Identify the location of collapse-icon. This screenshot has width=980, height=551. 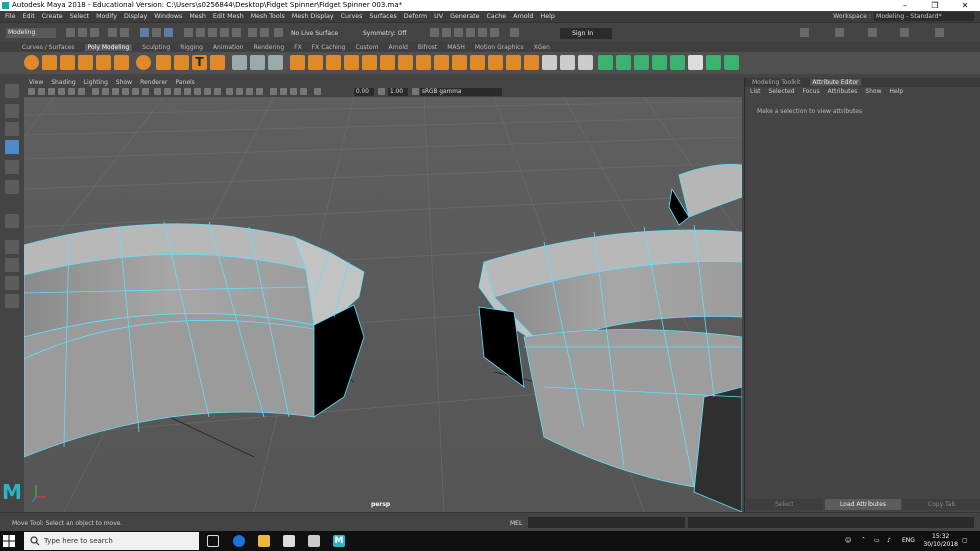
(423, 62).